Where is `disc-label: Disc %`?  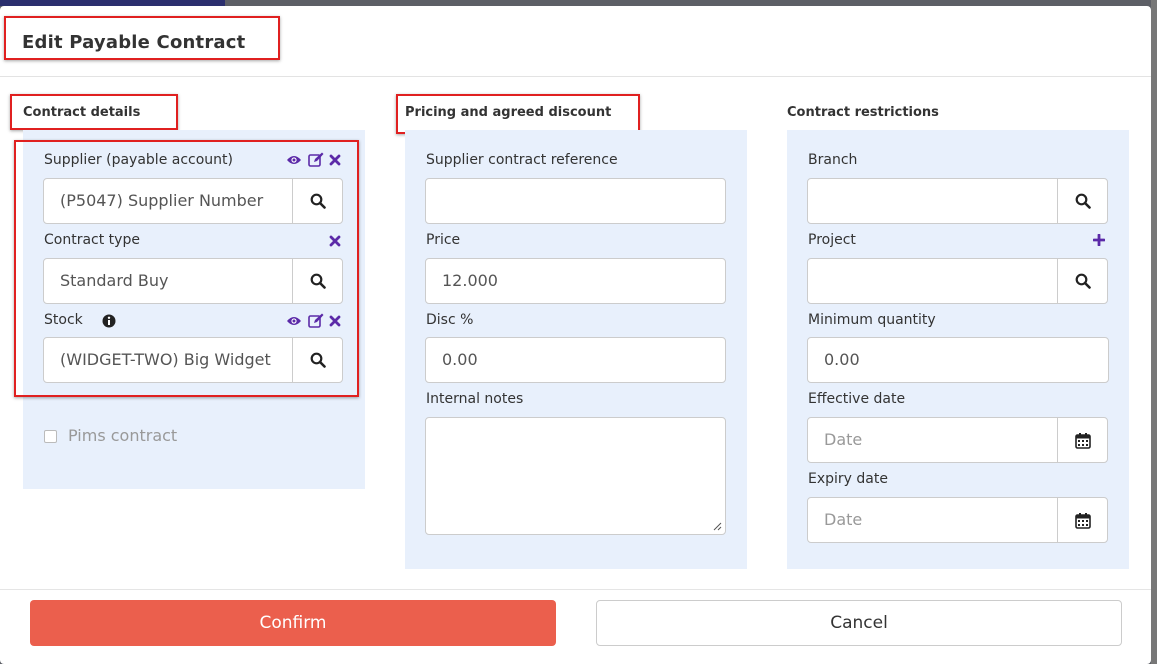 disc-label: Disc % is located at coordinates (450, 320).